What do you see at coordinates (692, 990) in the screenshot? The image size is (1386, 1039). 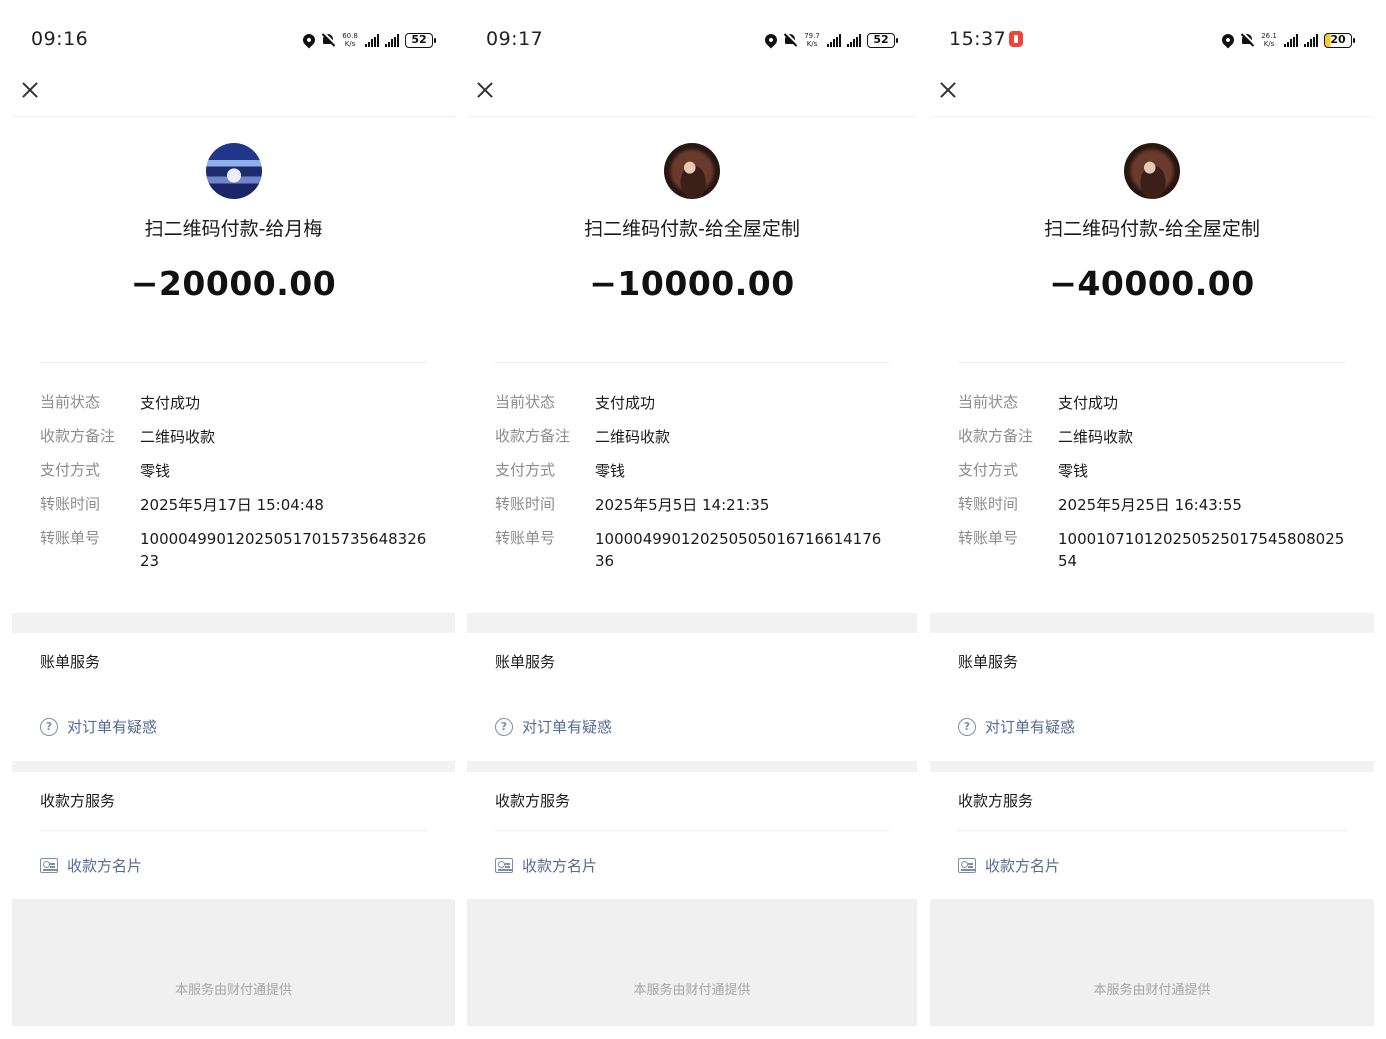 I see `provider-note: 本服务由财付通提供` at bounding box center [692, 990].